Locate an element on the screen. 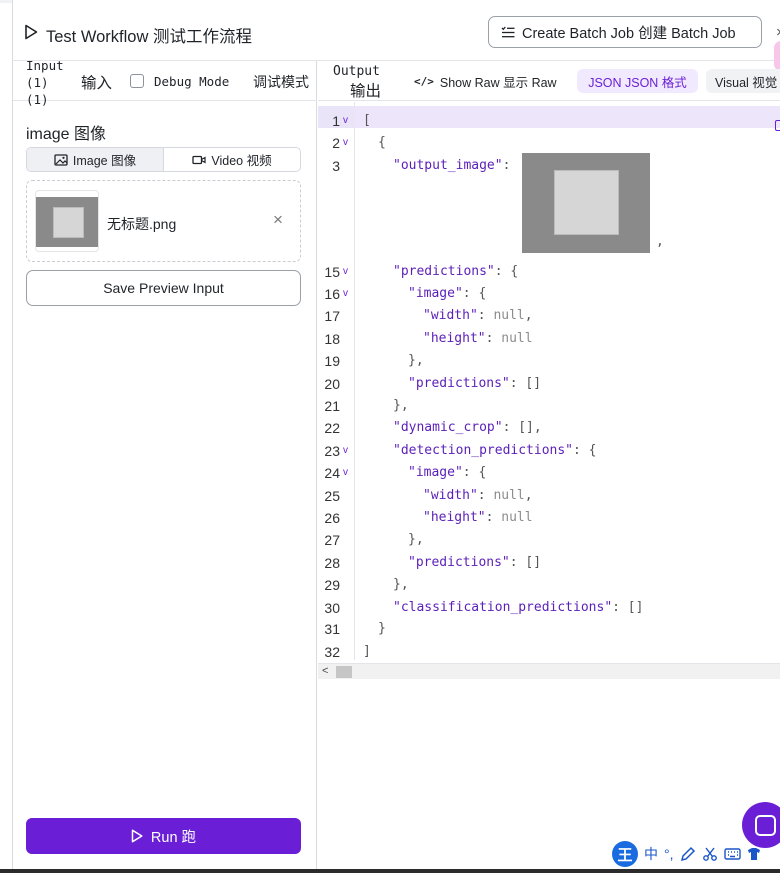 Image resolution: width=780 pixels, height=873 pixels. code-line: "output_image": is located at coordinates (456, 165).